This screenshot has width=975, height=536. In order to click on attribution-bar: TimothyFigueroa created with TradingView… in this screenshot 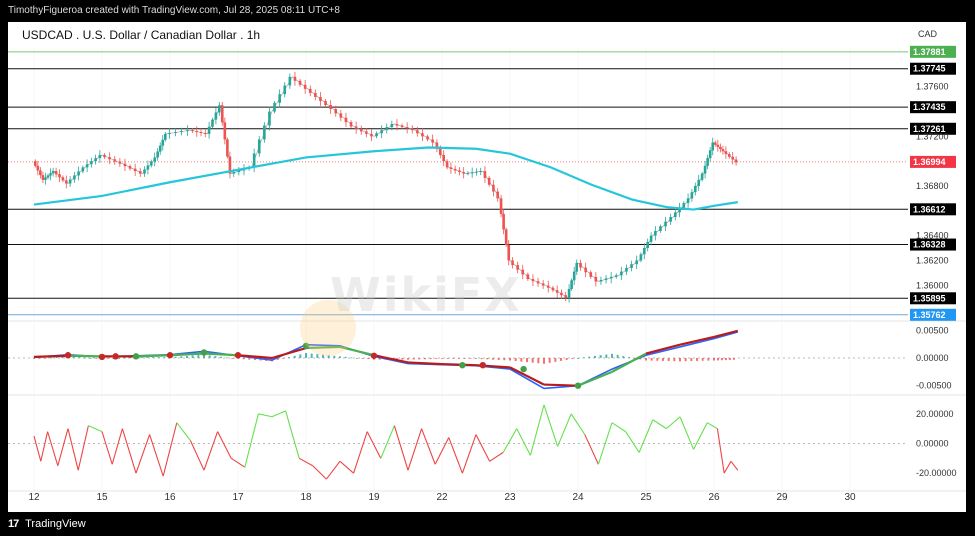, I will do `click(487, 11)`.